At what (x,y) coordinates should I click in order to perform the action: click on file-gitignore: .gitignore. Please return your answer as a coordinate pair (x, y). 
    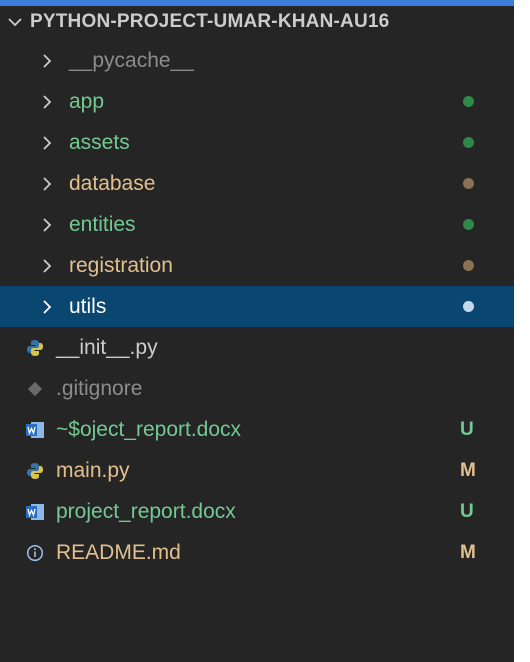
    Looking at the image, I should click on (257, 388).